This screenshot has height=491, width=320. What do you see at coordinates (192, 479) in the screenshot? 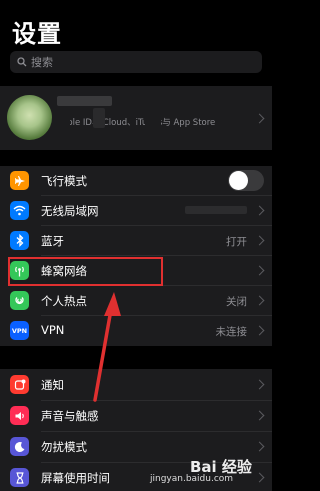
I see `watermark-text: jingyan.baidu.com` at bounding box center [192, 479].